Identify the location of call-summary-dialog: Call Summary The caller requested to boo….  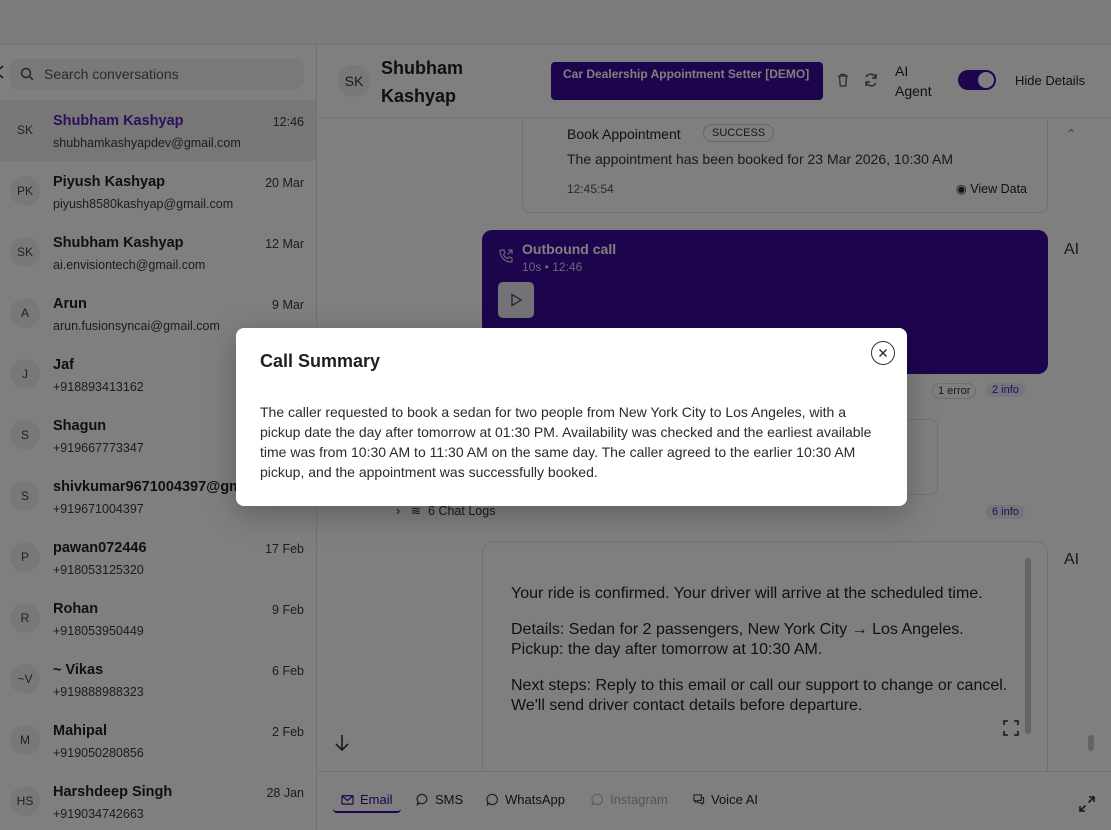
(571, 417).